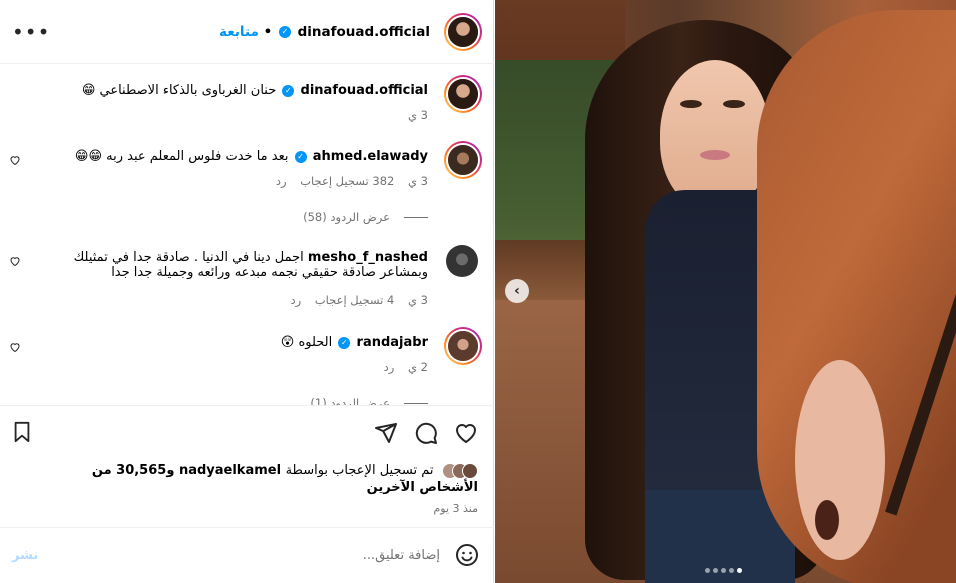  What do you see at coordinates (364, 90) in the screenshot?
I see `caption-username: dinafouad.official` at bounding box center [364, 90].